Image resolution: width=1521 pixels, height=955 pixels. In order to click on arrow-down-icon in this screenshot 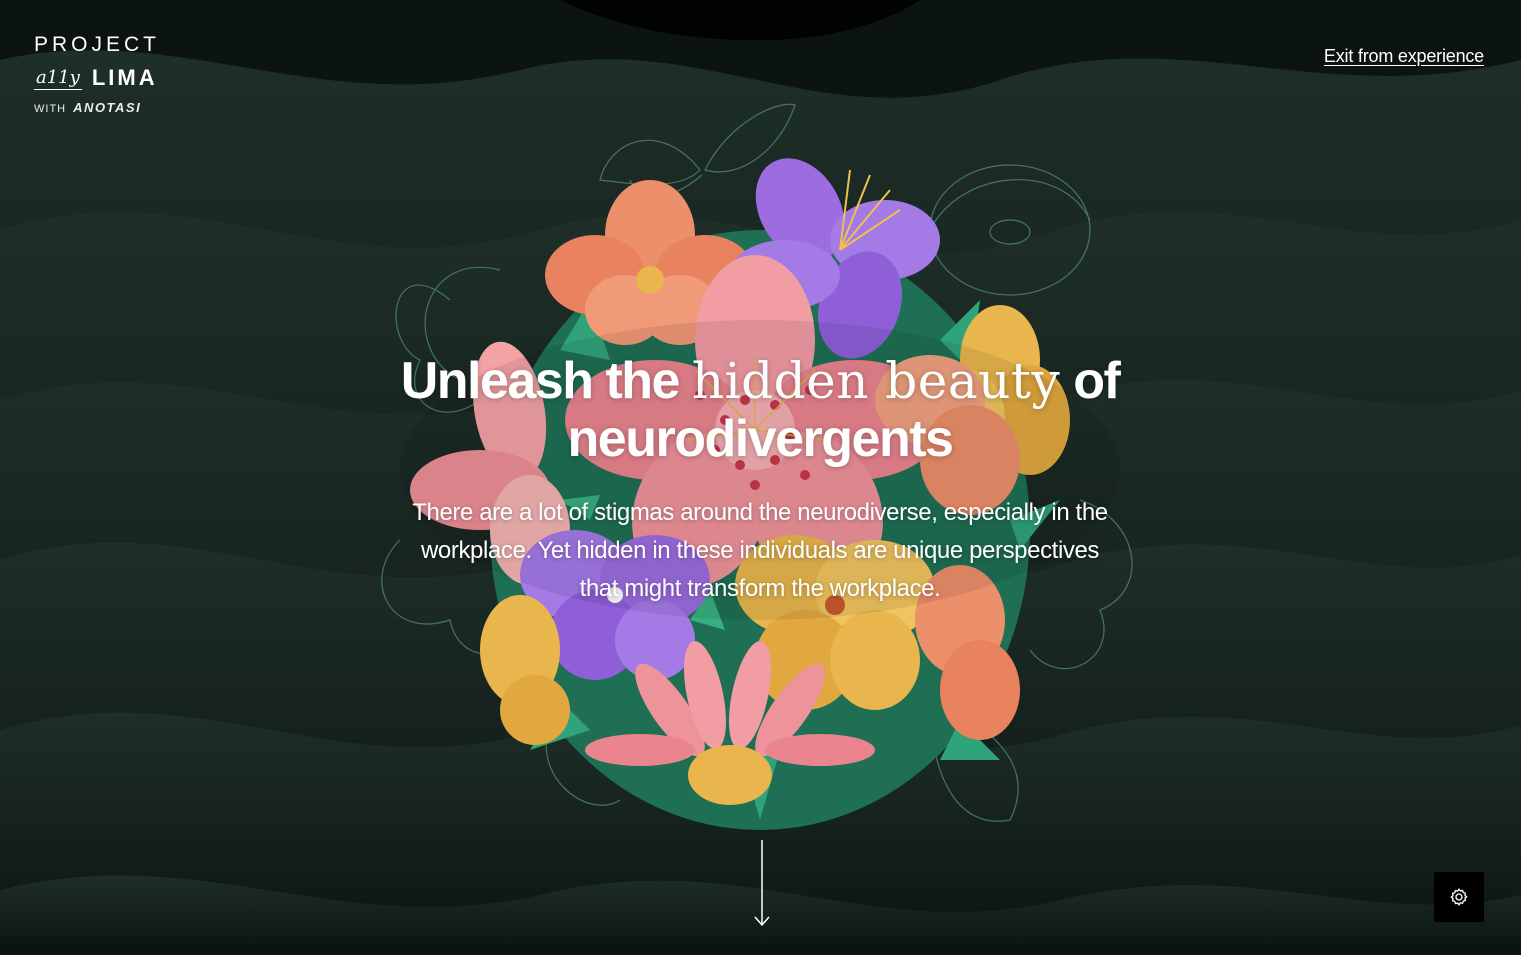, I will do `click(762, 883)`.